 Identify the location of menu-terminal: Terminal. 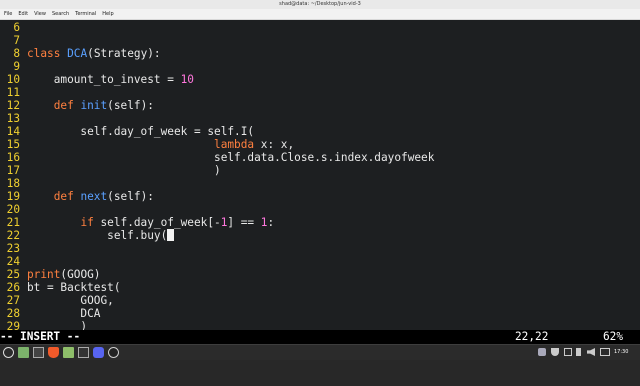
(85, 14).